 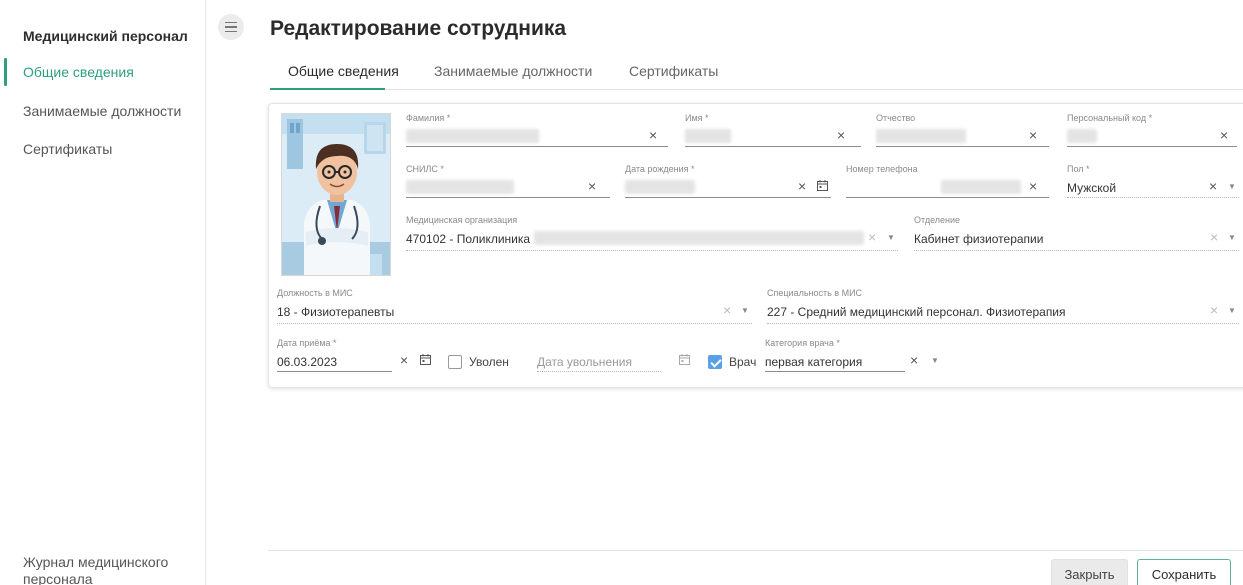 What do you see at coordinates (872, 237) in the screenshot?
I see `med-org-clear-icon: ×` at bounding box center [872, 237].